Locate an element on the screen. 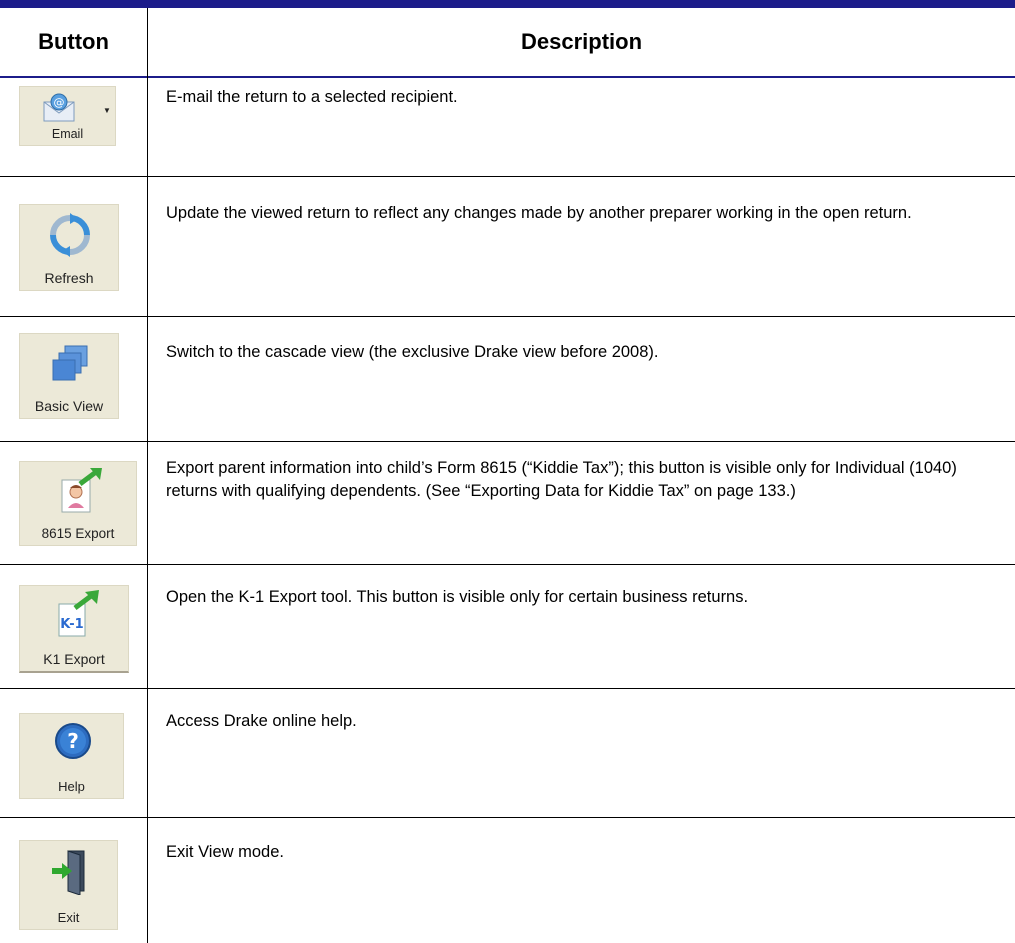  email-button-label: Email is located at coordinates (67, 134).